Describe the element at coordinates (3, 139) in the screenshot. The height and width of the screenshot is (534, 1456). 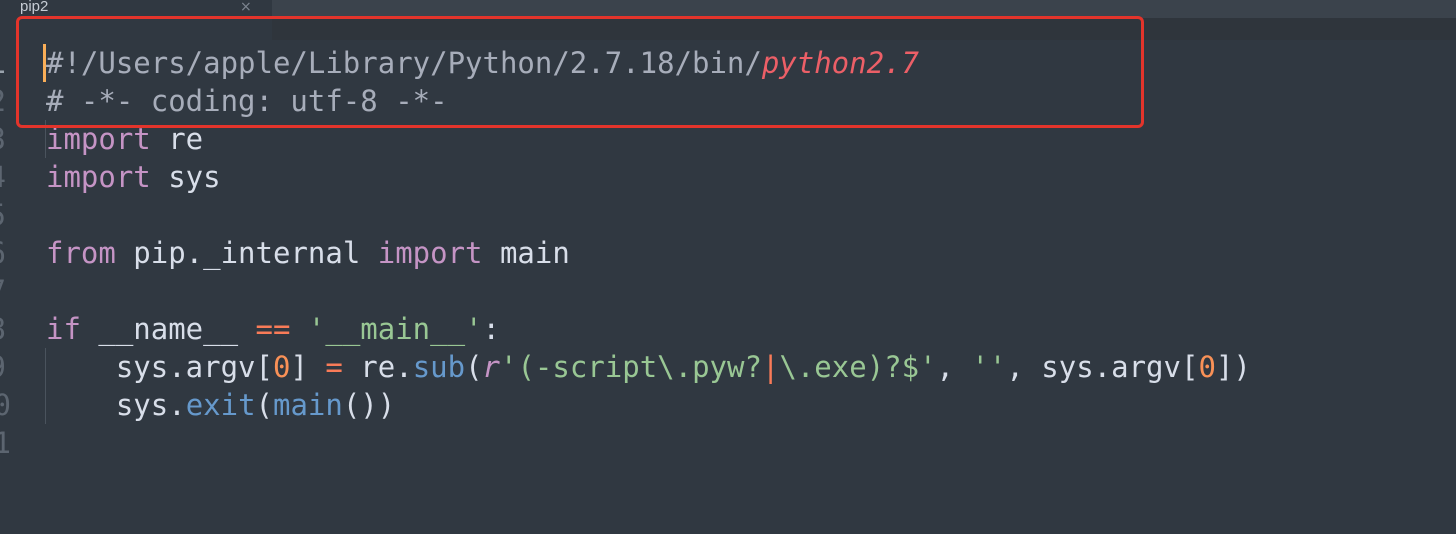
I see `line-number: 3` at that location.